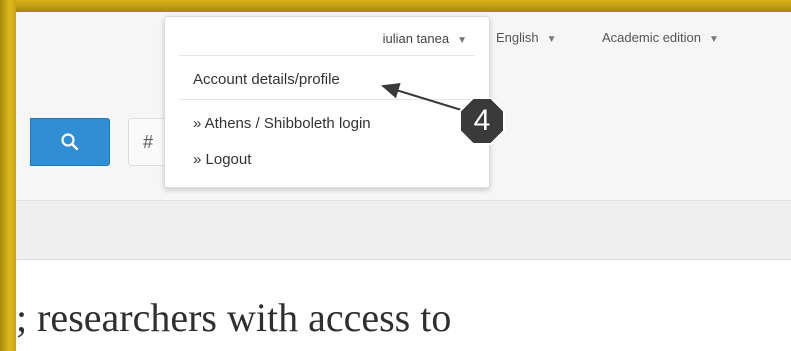  I want to click on screenshot-frame-left, so click(8, 175).